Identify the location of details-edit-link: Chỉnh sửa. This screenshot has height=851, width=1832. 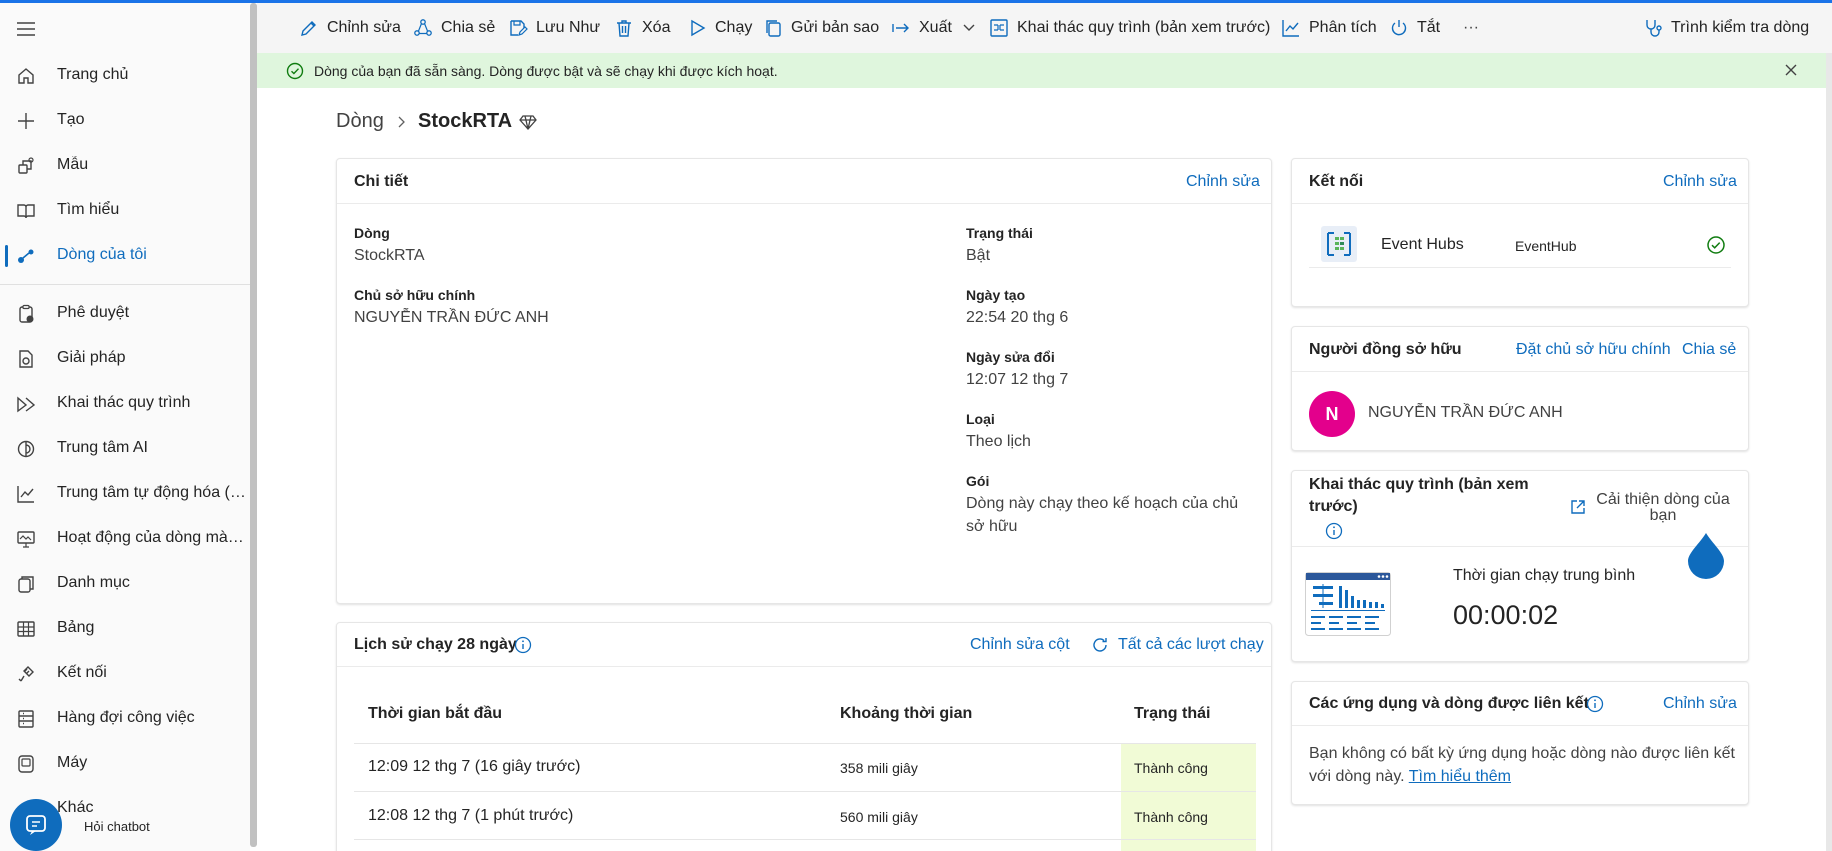
(1223, 182).